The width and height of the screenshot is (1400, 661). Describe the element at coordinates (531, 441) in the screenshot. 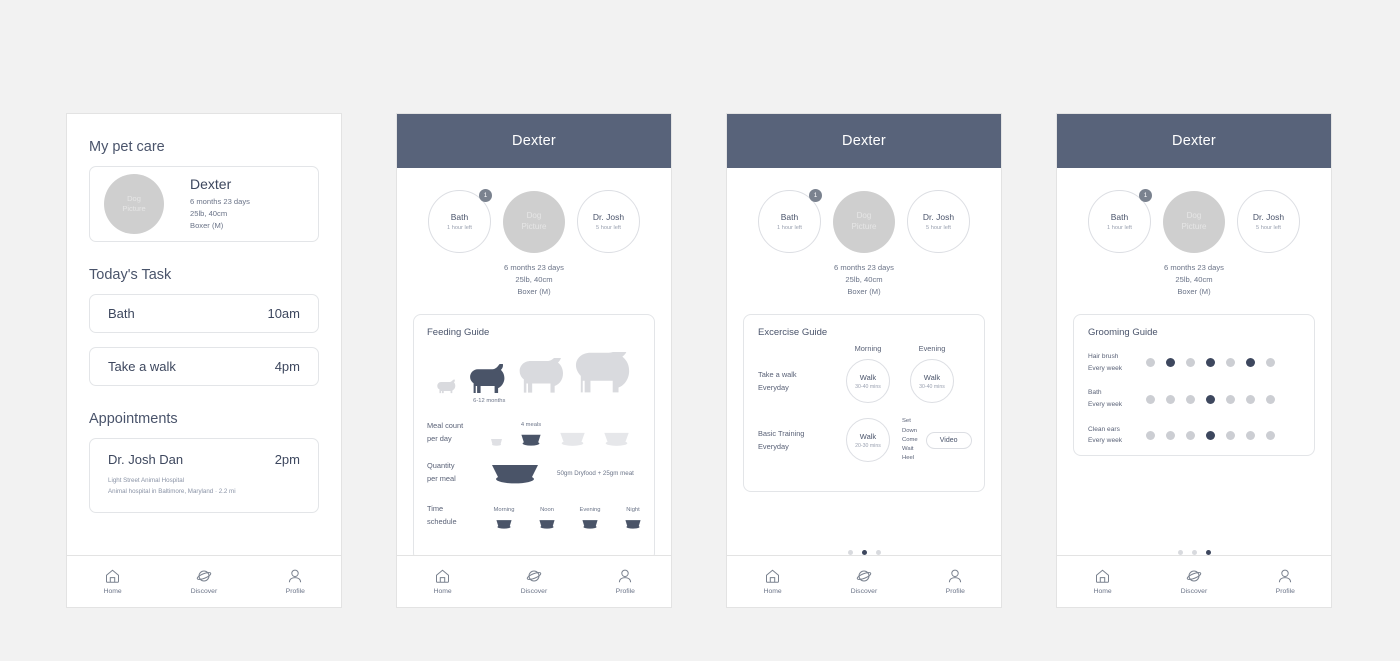

I see `bowl-icon` at that location.